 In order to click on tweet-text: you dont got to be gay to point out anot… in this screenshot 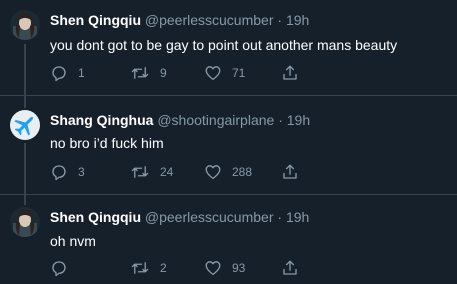, I will do `click(224, 45)`.